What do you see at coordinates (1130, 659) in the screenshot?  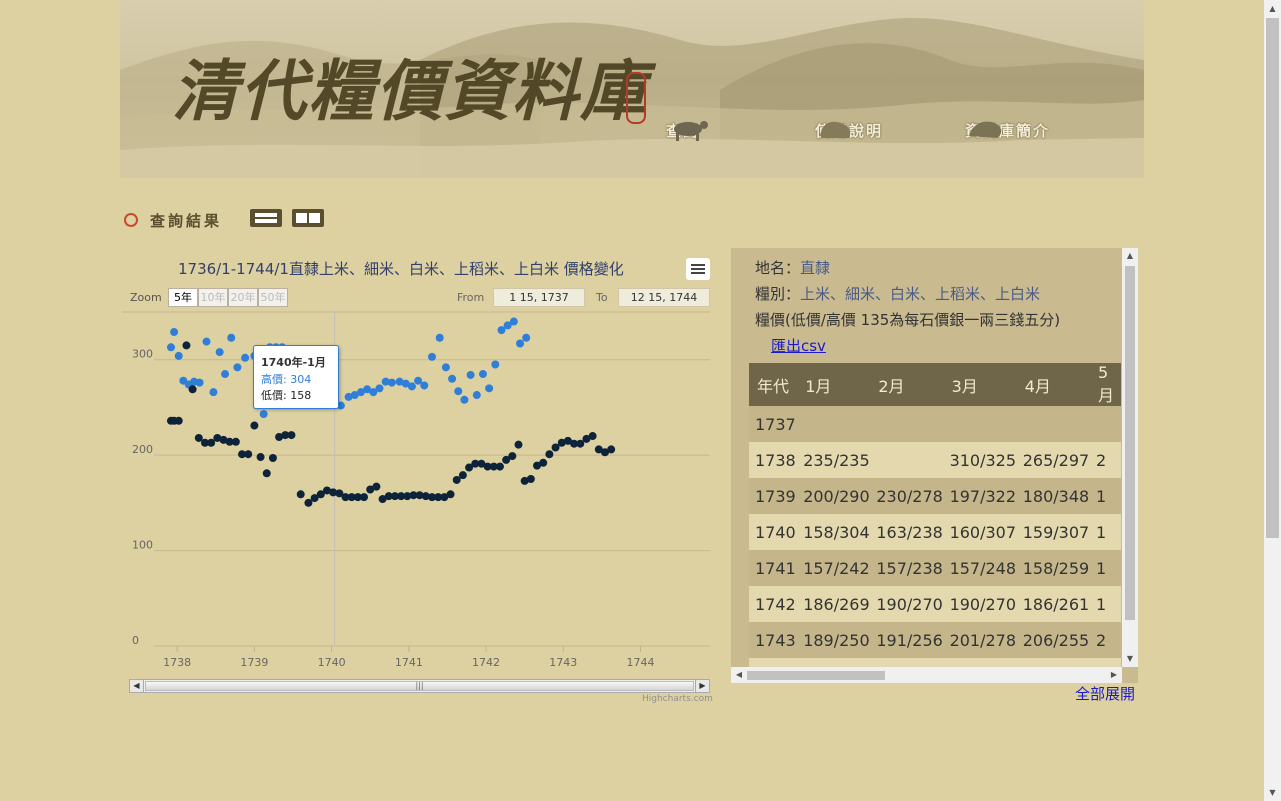 I see `scroll-down-arrow: ▼` at bounding box center [1130, 659].